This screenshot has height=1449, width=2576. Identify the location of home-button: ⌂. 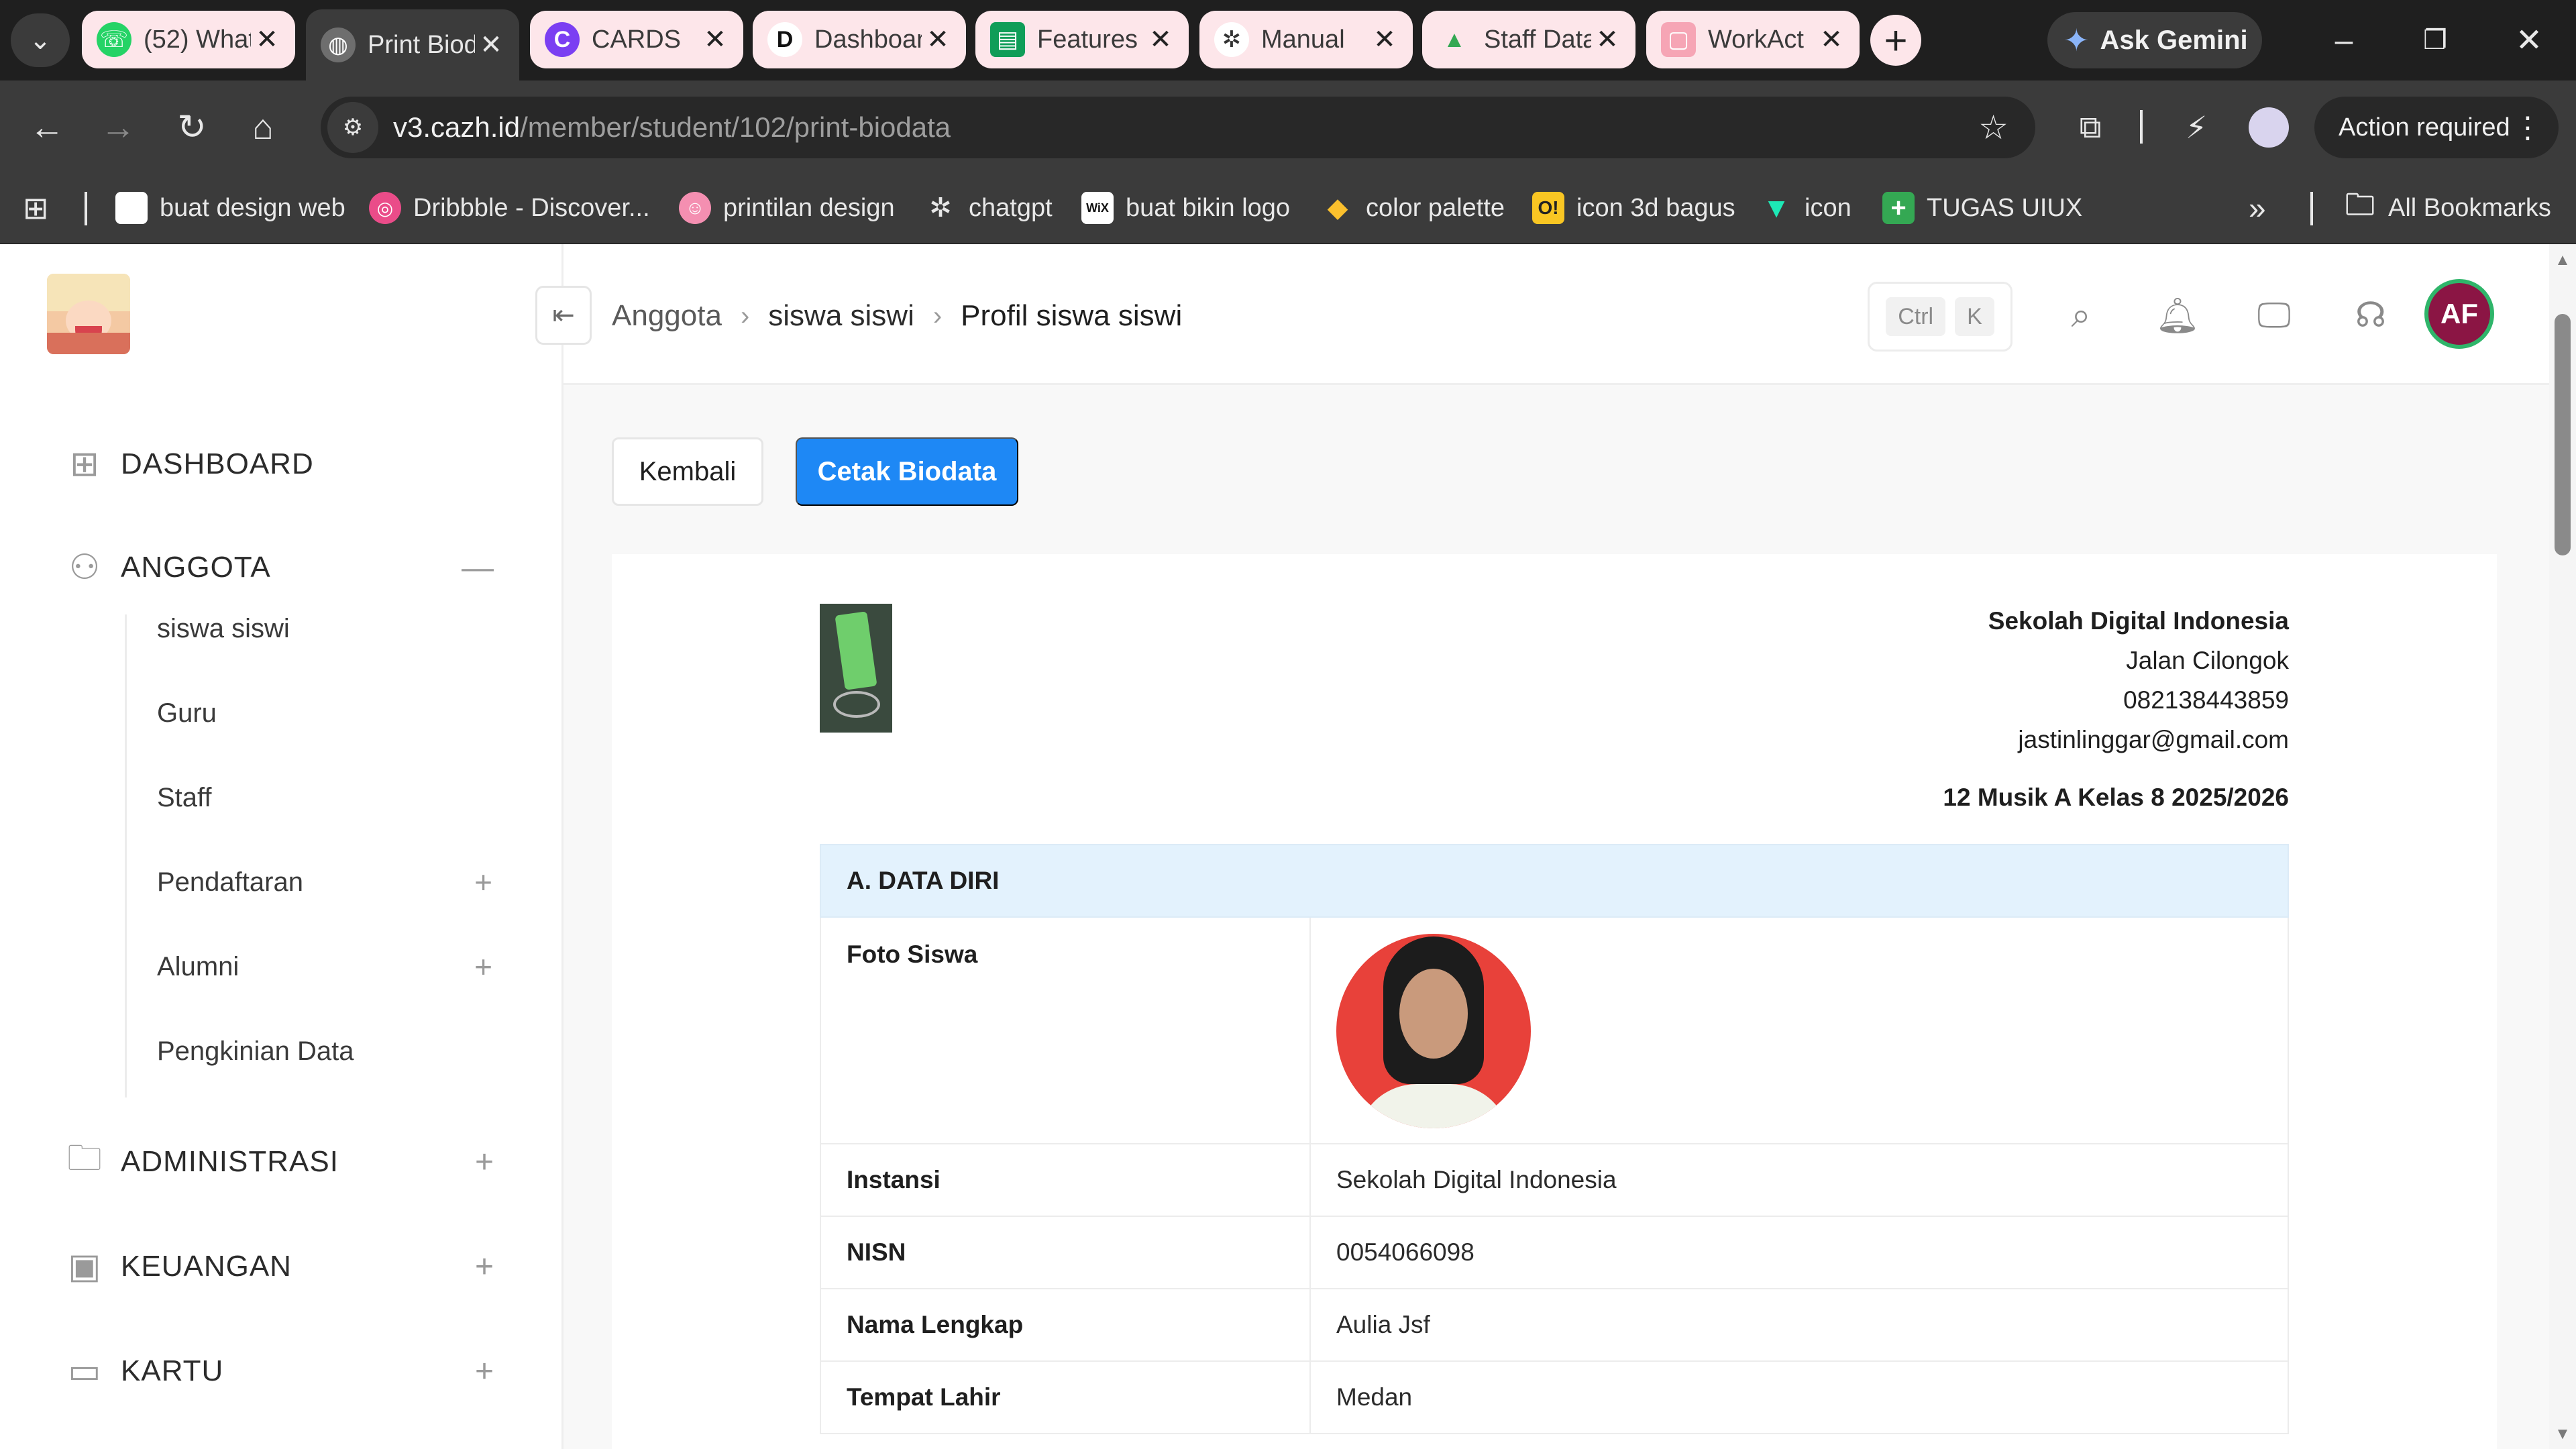
(263, 127).